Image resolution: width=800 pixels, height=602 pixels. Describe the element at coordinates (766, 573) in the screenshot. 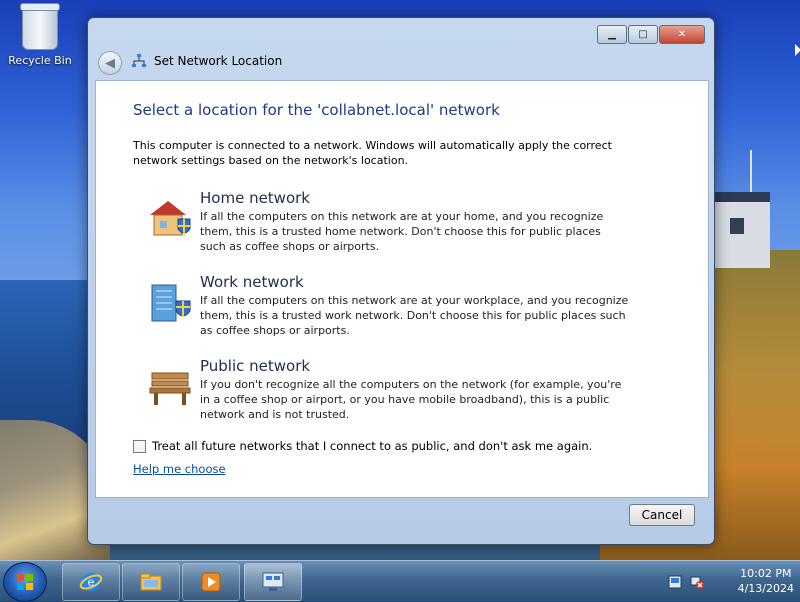

I see `clock-time: 10:02 PM` at that location.